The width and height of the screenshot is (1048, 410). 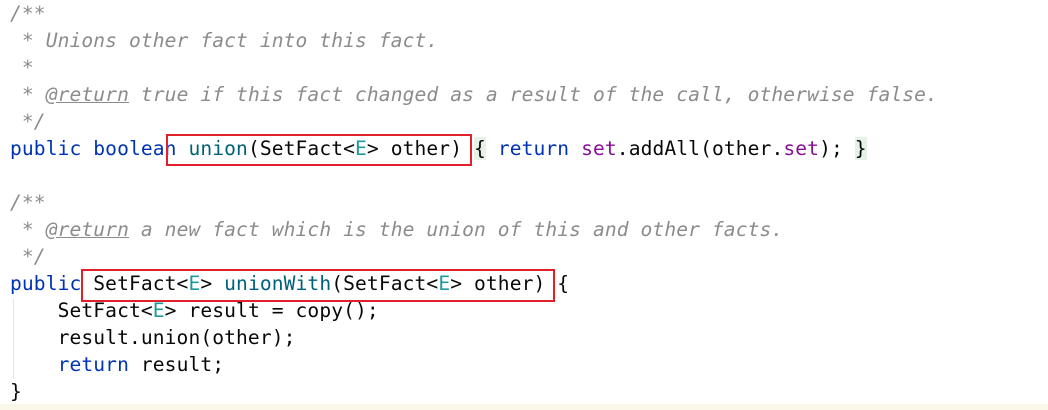 I want to click on code-token: result;, so click(x=182, y=364).